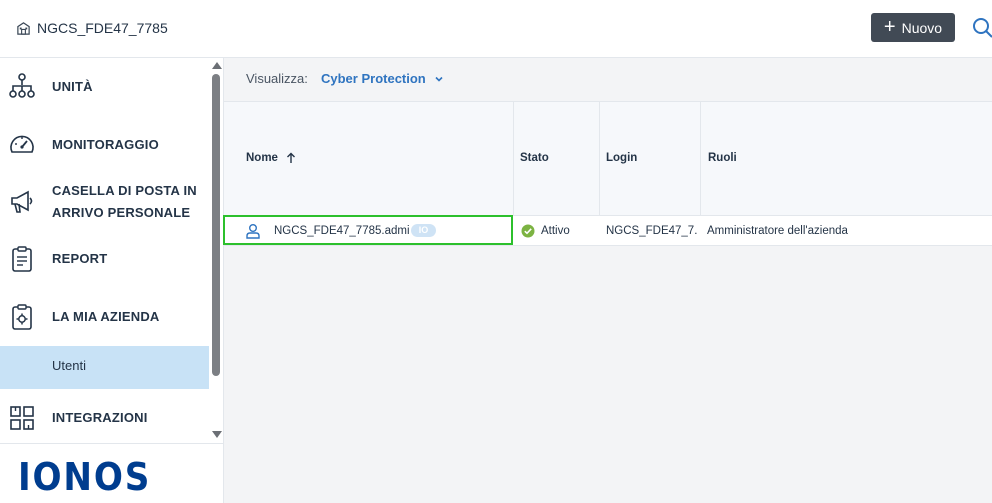 This screenshot has height=503, width=992. What do you see at coordinates (22, 144) in the screenshot?
I see `gauge-icon` at bounding box center [22, 144].